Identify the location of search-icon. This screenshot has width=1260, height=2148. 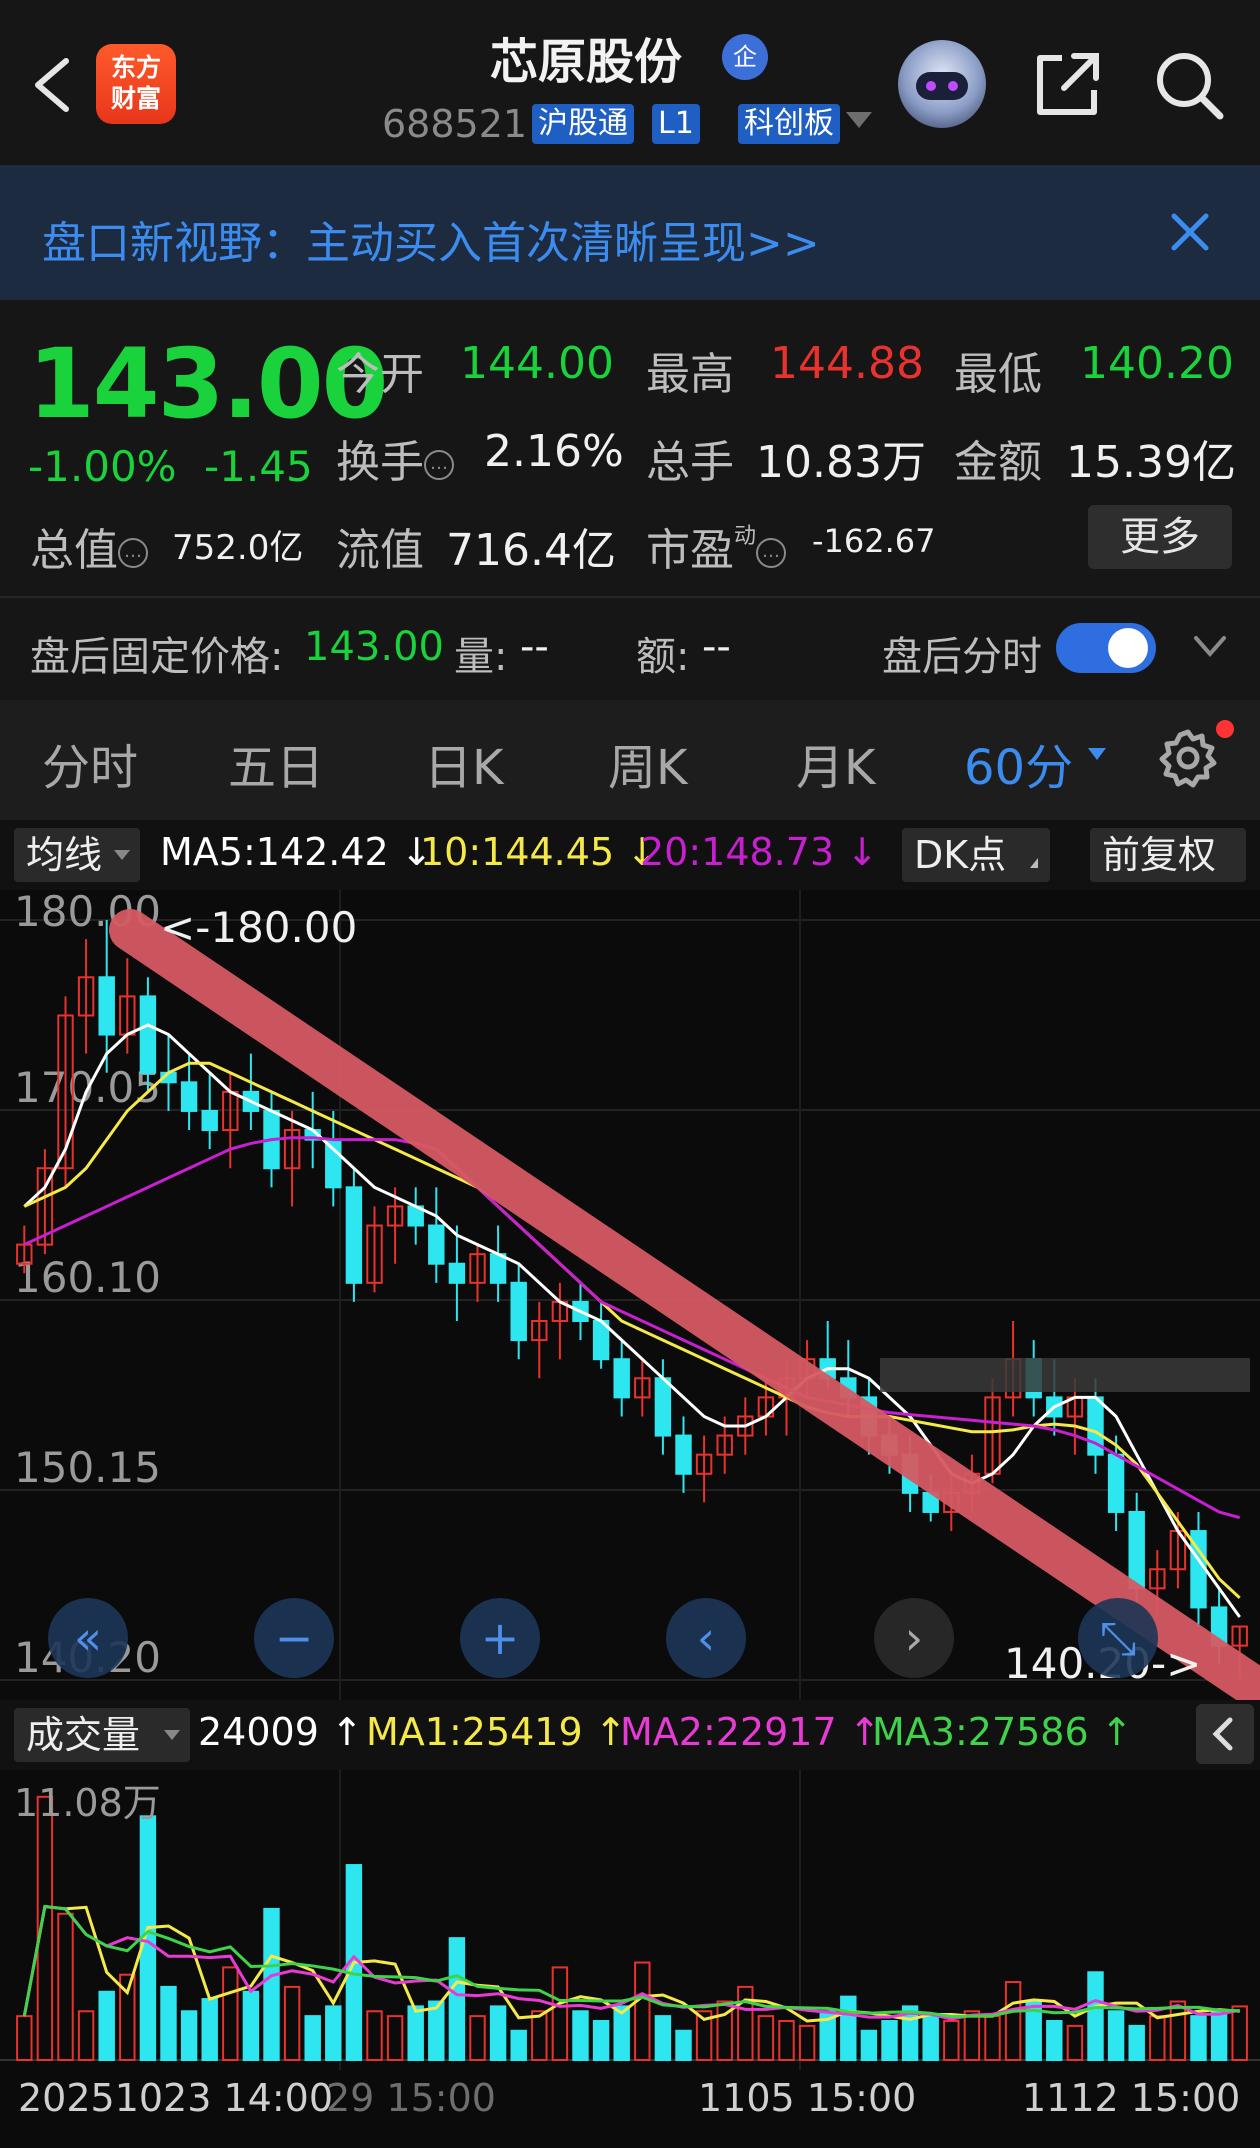
(1188, 84).